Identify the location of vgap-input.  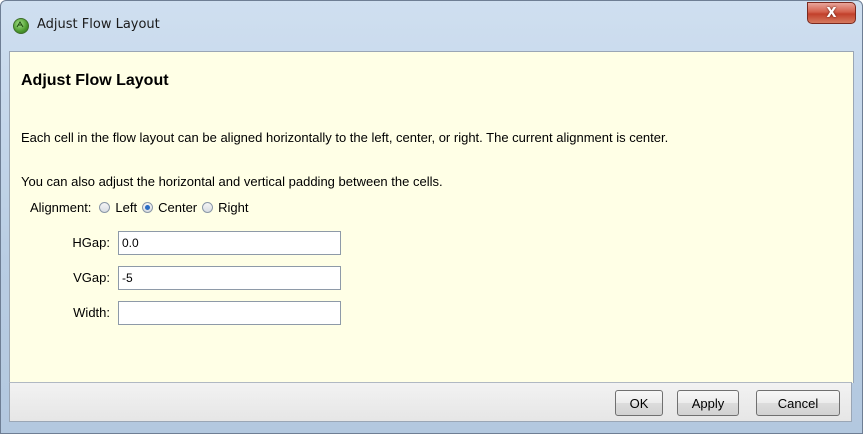
(229, 278).